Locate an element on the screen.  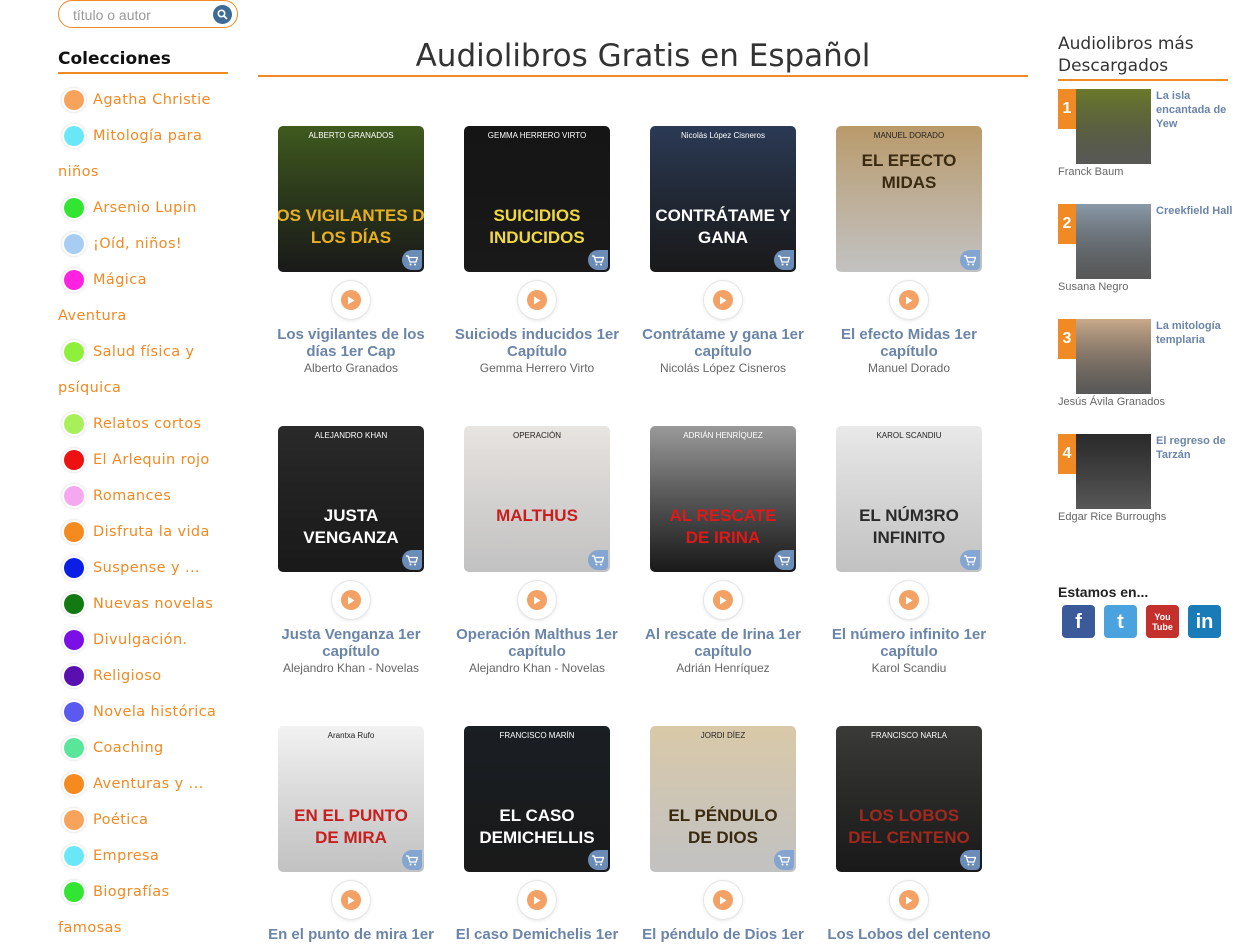
top-download-item: 2 Creekfield Hall Susana Negro is located at coordinates (1145, 254).